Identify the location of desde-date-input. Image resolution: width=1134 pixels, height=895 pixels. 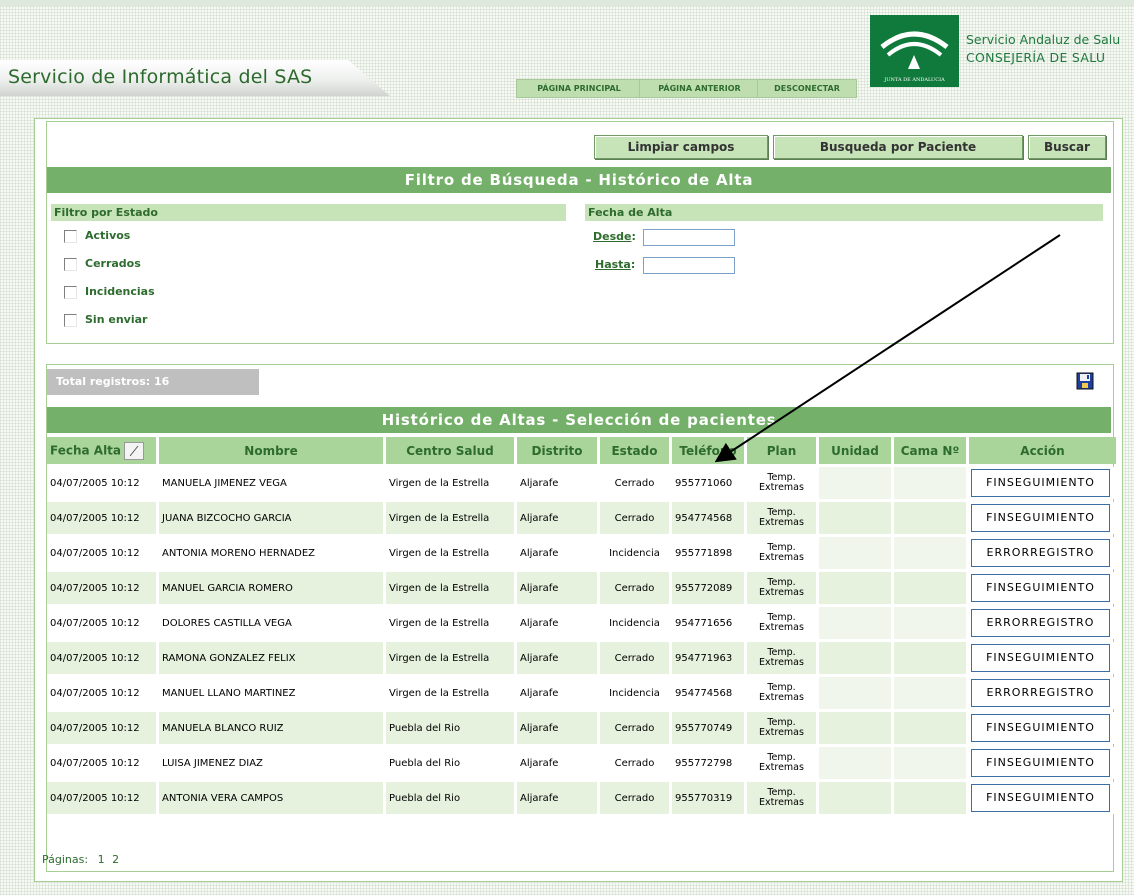
(689, 237).